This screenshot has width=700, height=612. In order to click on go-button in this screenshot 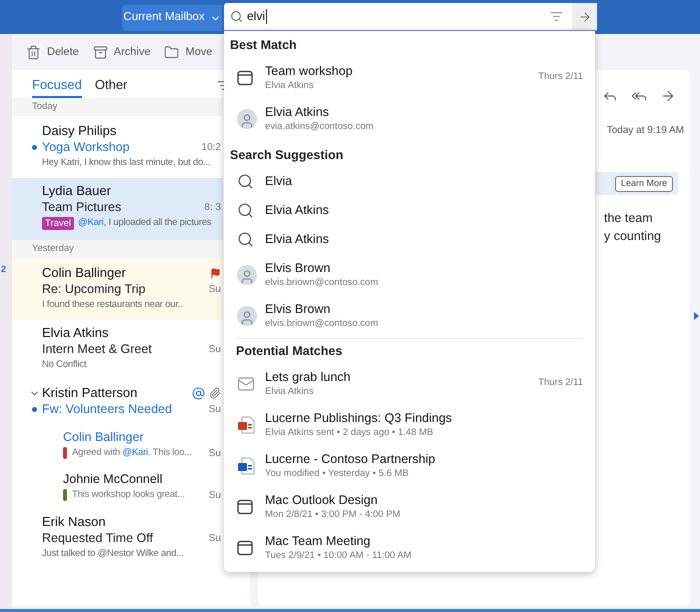, I will do `click(584, 16)`.